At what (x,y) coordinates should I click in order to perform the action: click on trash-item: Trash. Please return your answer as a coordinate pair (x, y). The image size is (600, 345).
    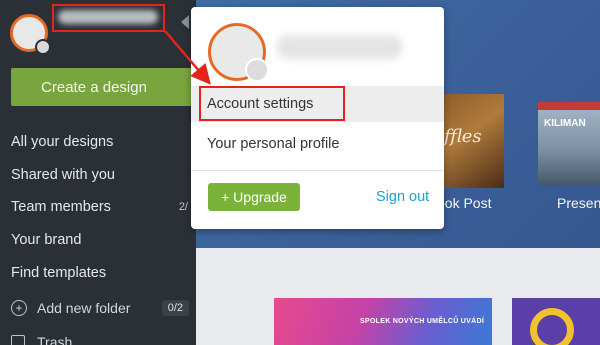
    Looking at the image, I should click on (109, 339).